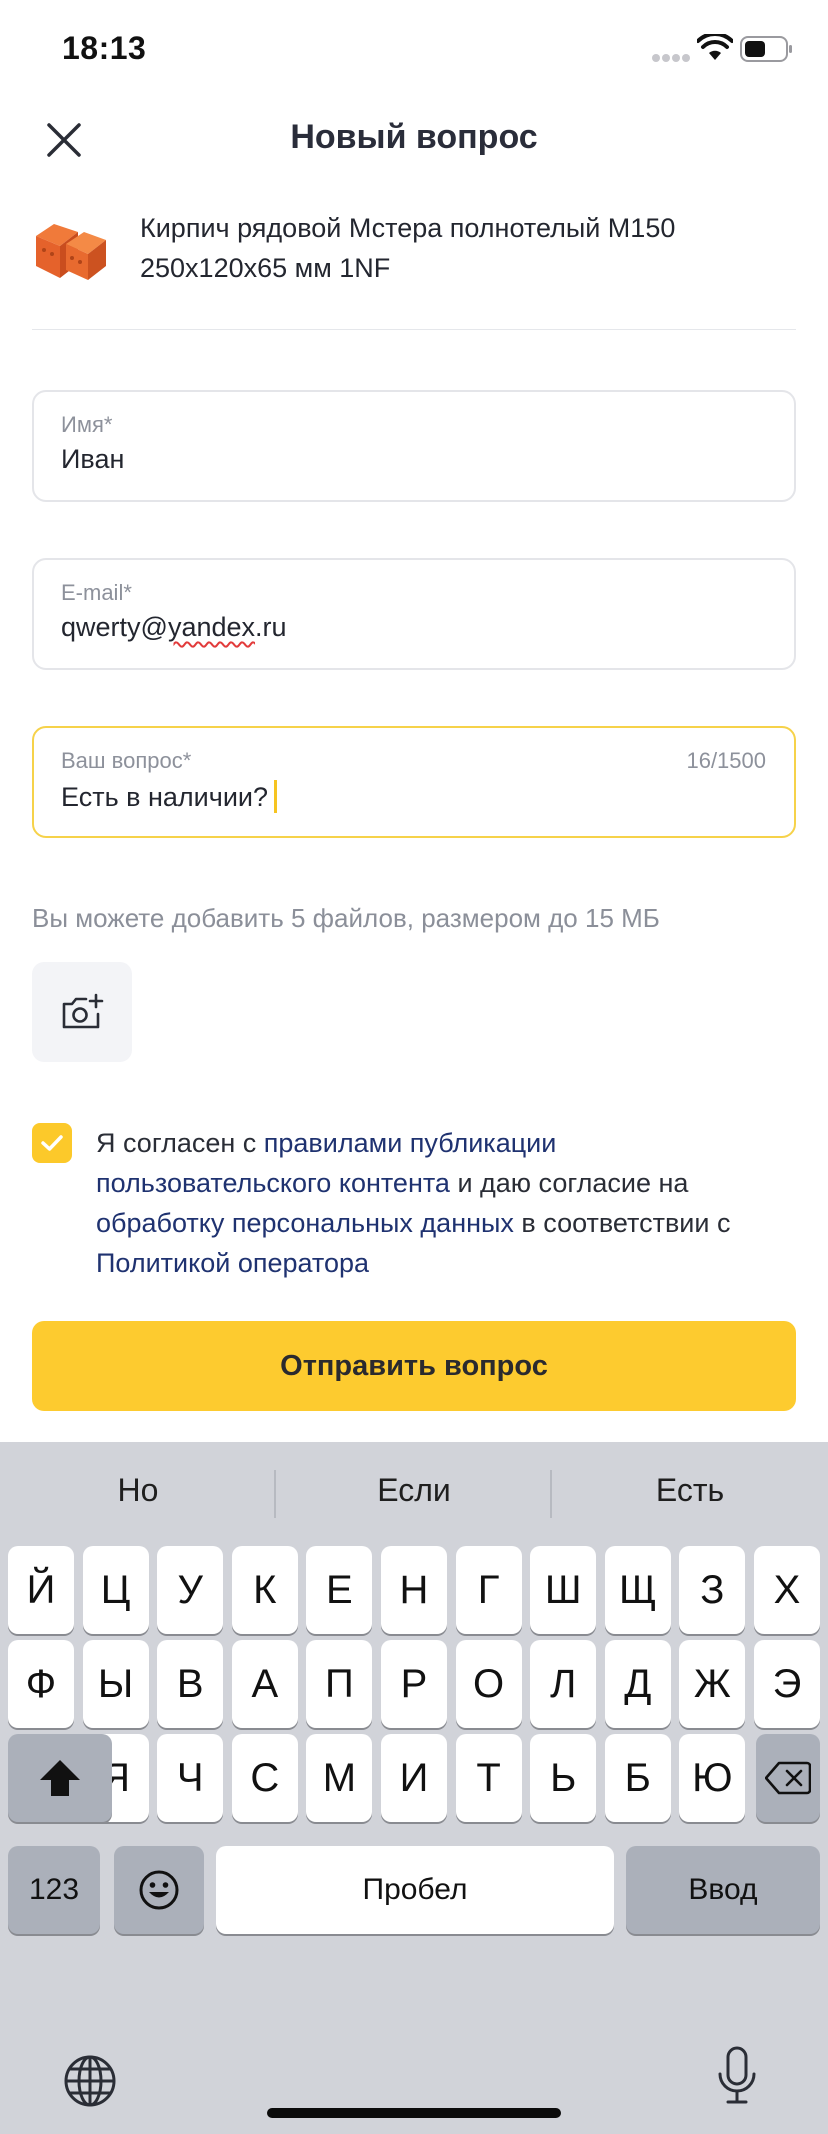  What do you see at coordinates (339, 1778) in the screenshot?
I see `key-row3-4: М` at bounding box center [339, 1778].